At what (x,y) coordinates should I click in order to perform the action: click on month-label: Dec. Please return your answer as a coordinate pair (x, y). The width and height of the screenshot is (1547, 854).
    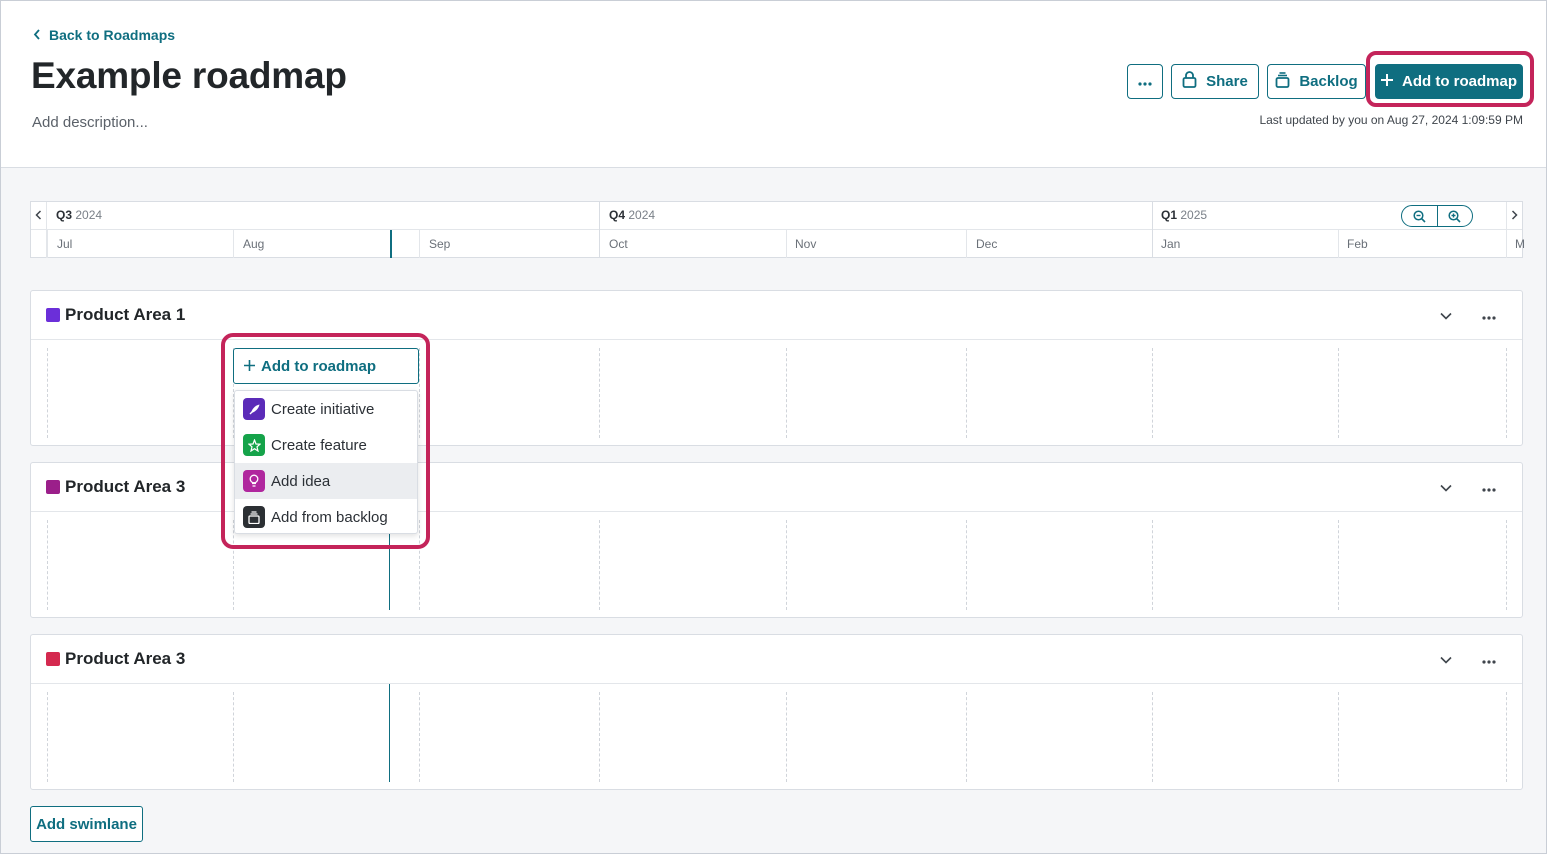
    Looking at the image, I should click on (987, 244).